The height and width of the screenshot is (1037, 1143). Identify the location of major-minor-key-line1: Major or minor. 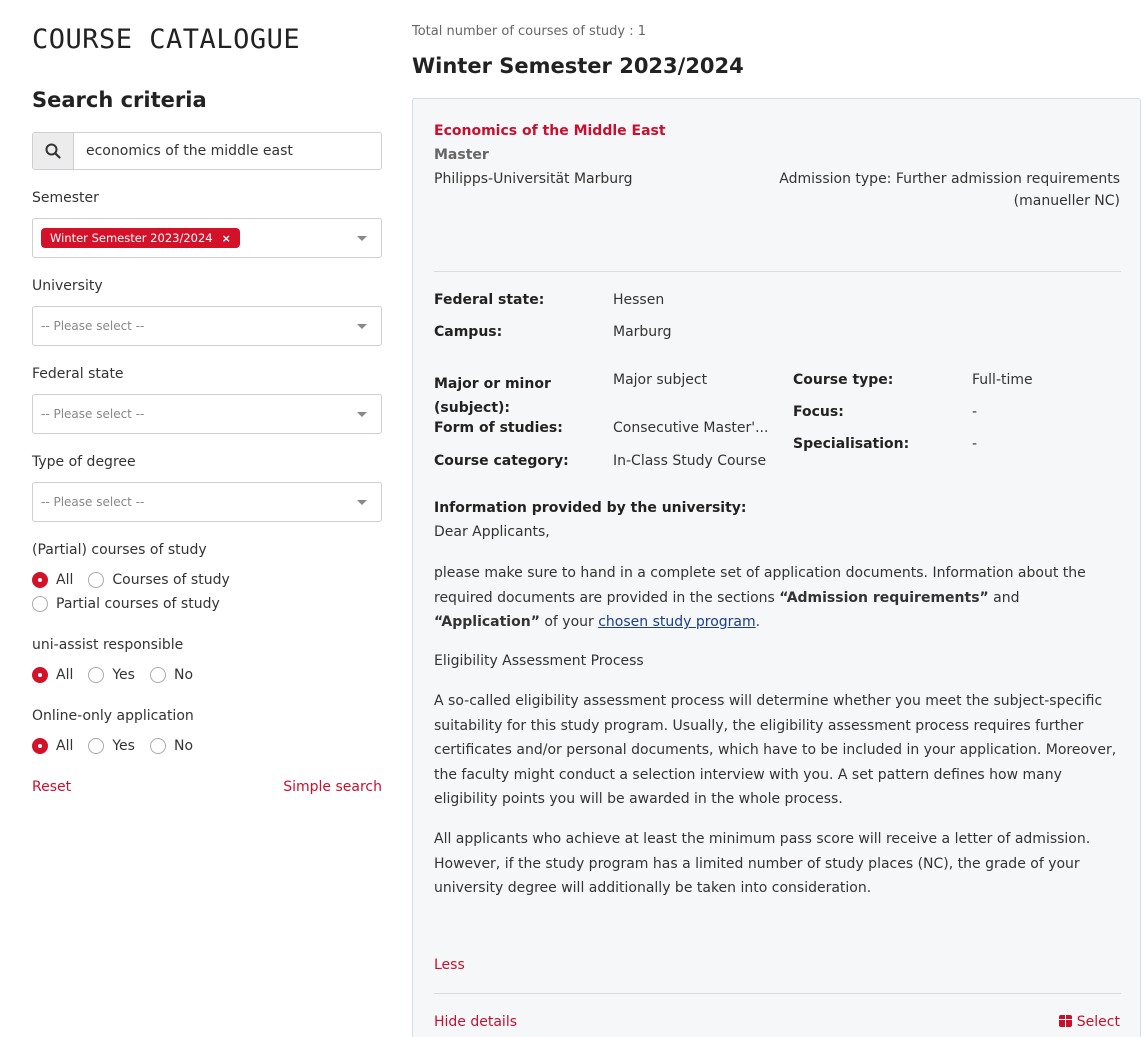
(492, 384).